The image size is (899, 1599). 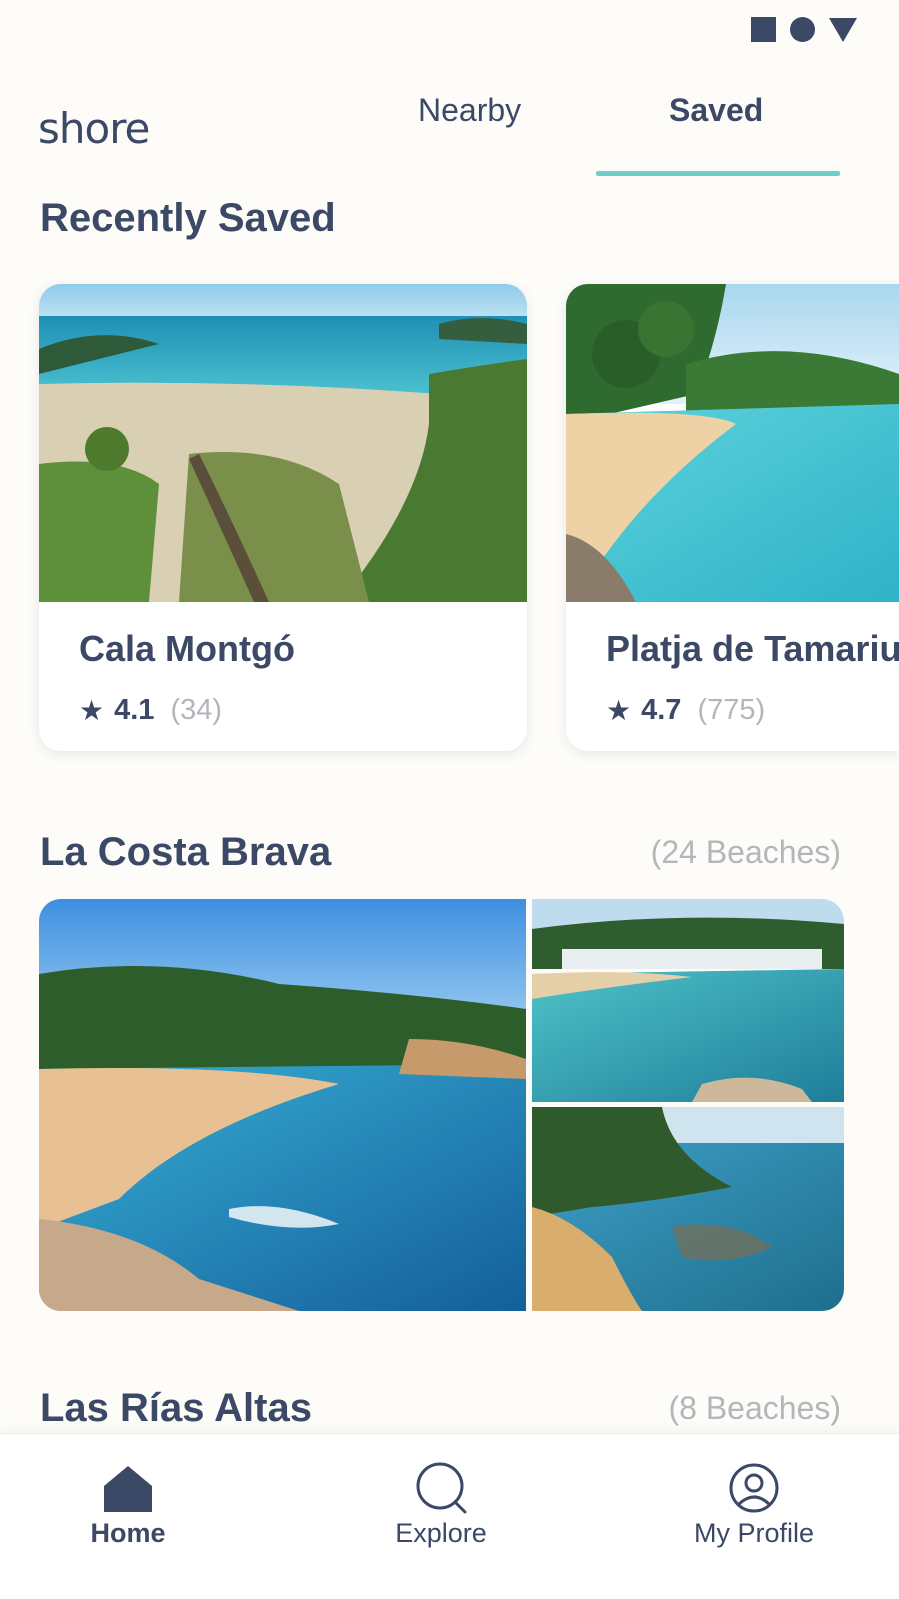 What do you see at coordinates (449, 30) in the screenshot?
I see `status-bar` at bounding box center [449, 30].